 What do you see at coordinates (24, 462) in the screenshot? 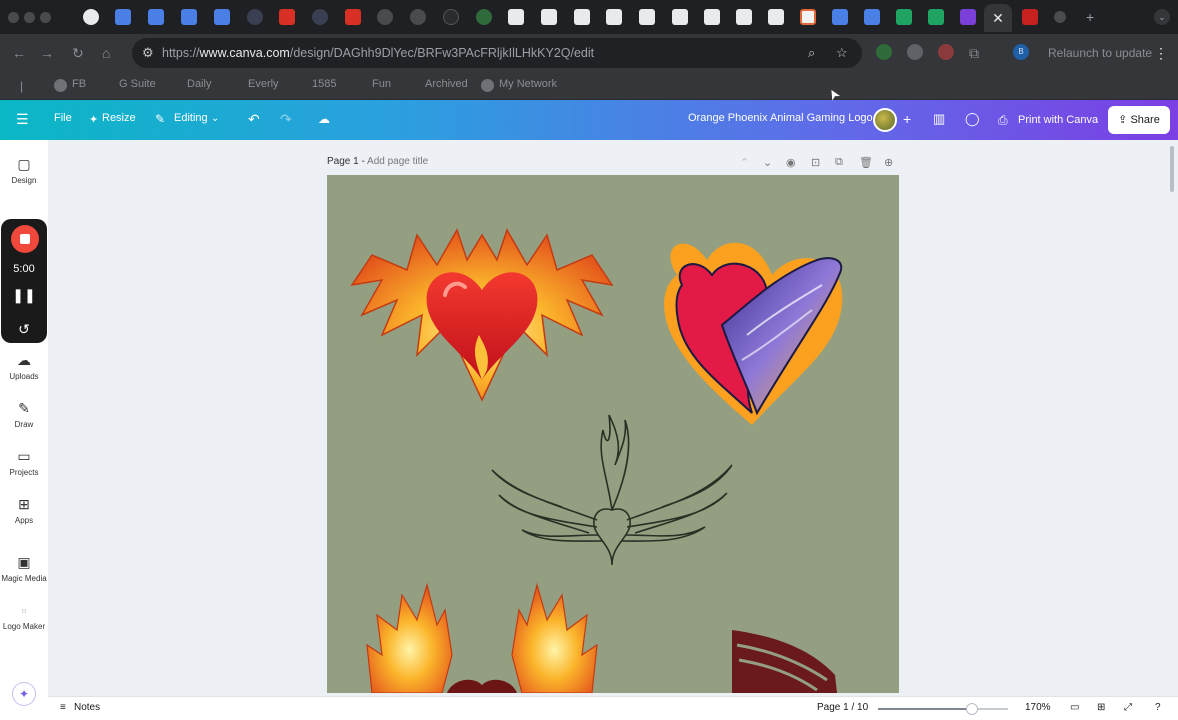
I see `rail-projects: ▭ Projects` at bounding box center [24, 462].